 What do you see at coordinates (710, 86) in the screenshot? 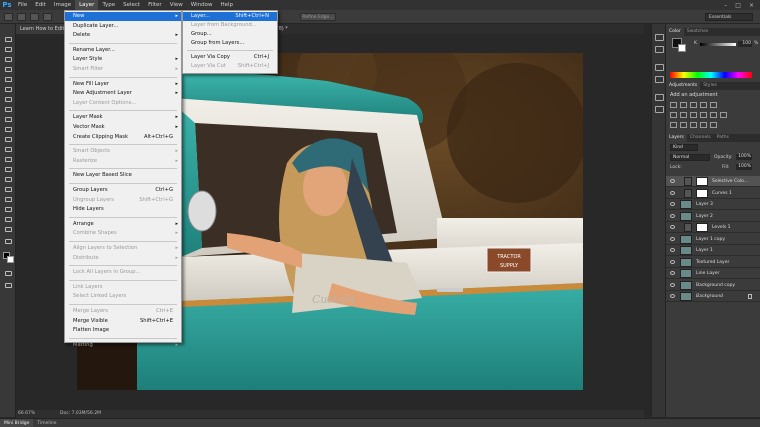
I see `tab-styles: Styles` at bounding box center [710, 86].